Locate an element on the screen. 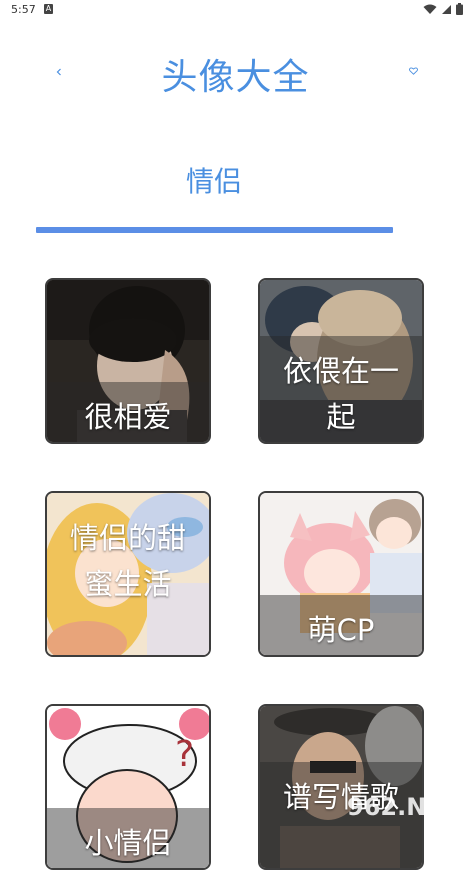 This screenshot has height=870, width=471. status-time: 5:57 is located at coordinates (23, 9).